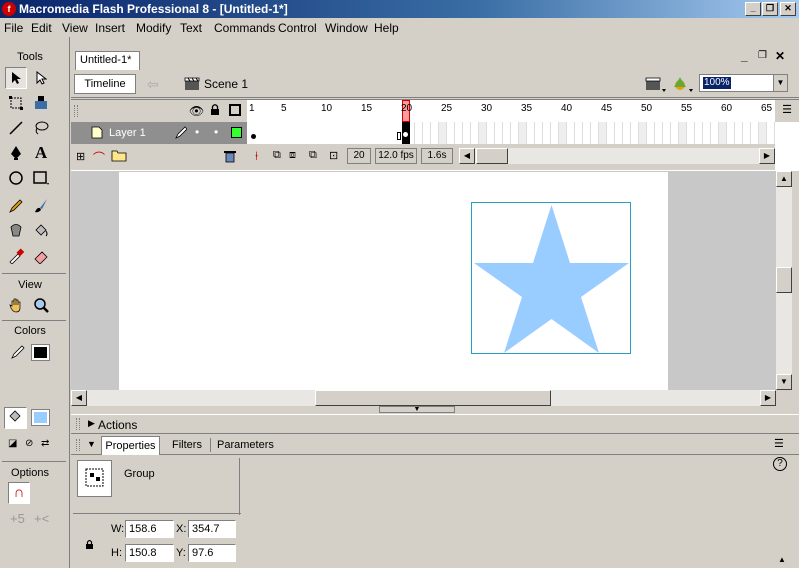 This screenshot has width=799, height=568. Describe the element at coordinates (230, 158) in the screenshot. I see `trash-icon` at that location.